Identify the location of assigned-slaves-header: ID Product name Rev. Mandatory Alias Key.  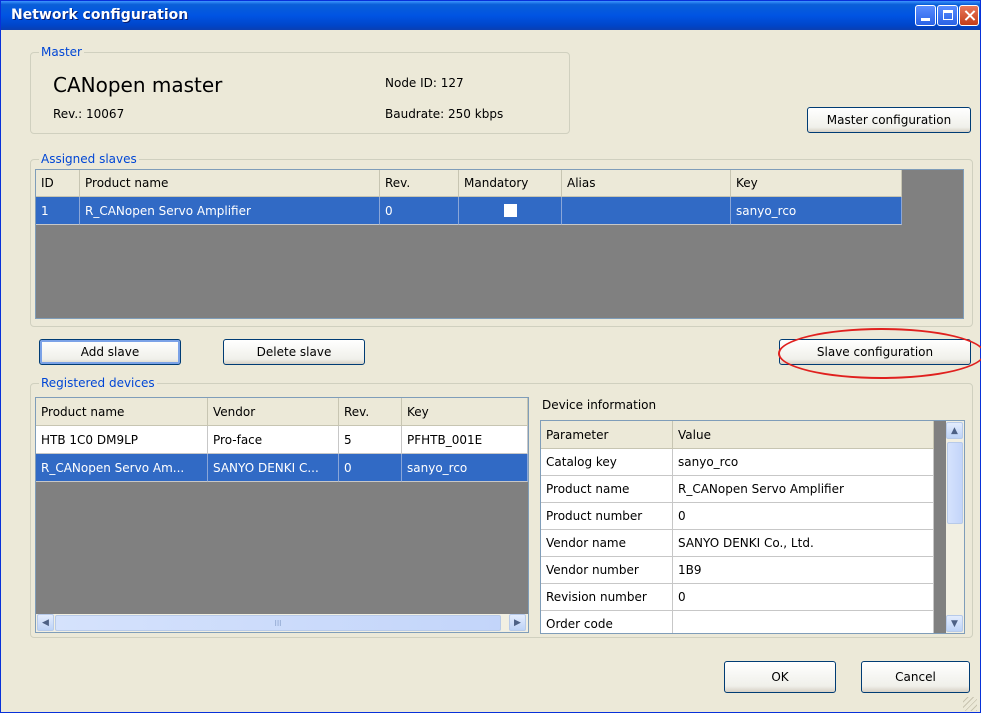
(469, 183).